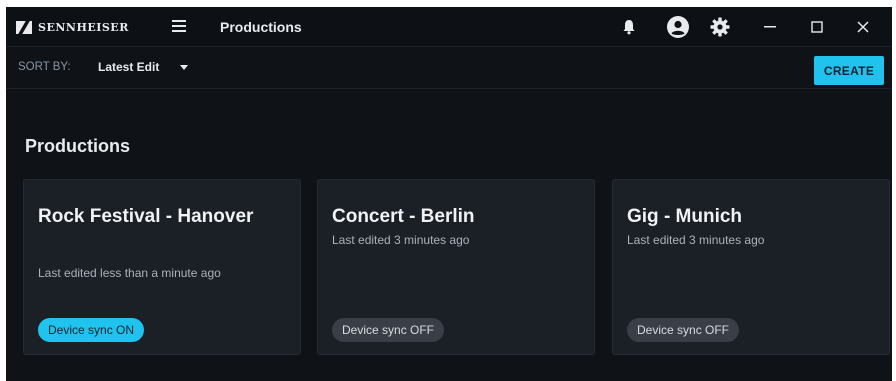 Image resolution: width=896 pixels, height=381 pixels. What do you see at coordinates (863, 27) in the screenshot?
I see `close-icon` at bounding box center [863, 27].